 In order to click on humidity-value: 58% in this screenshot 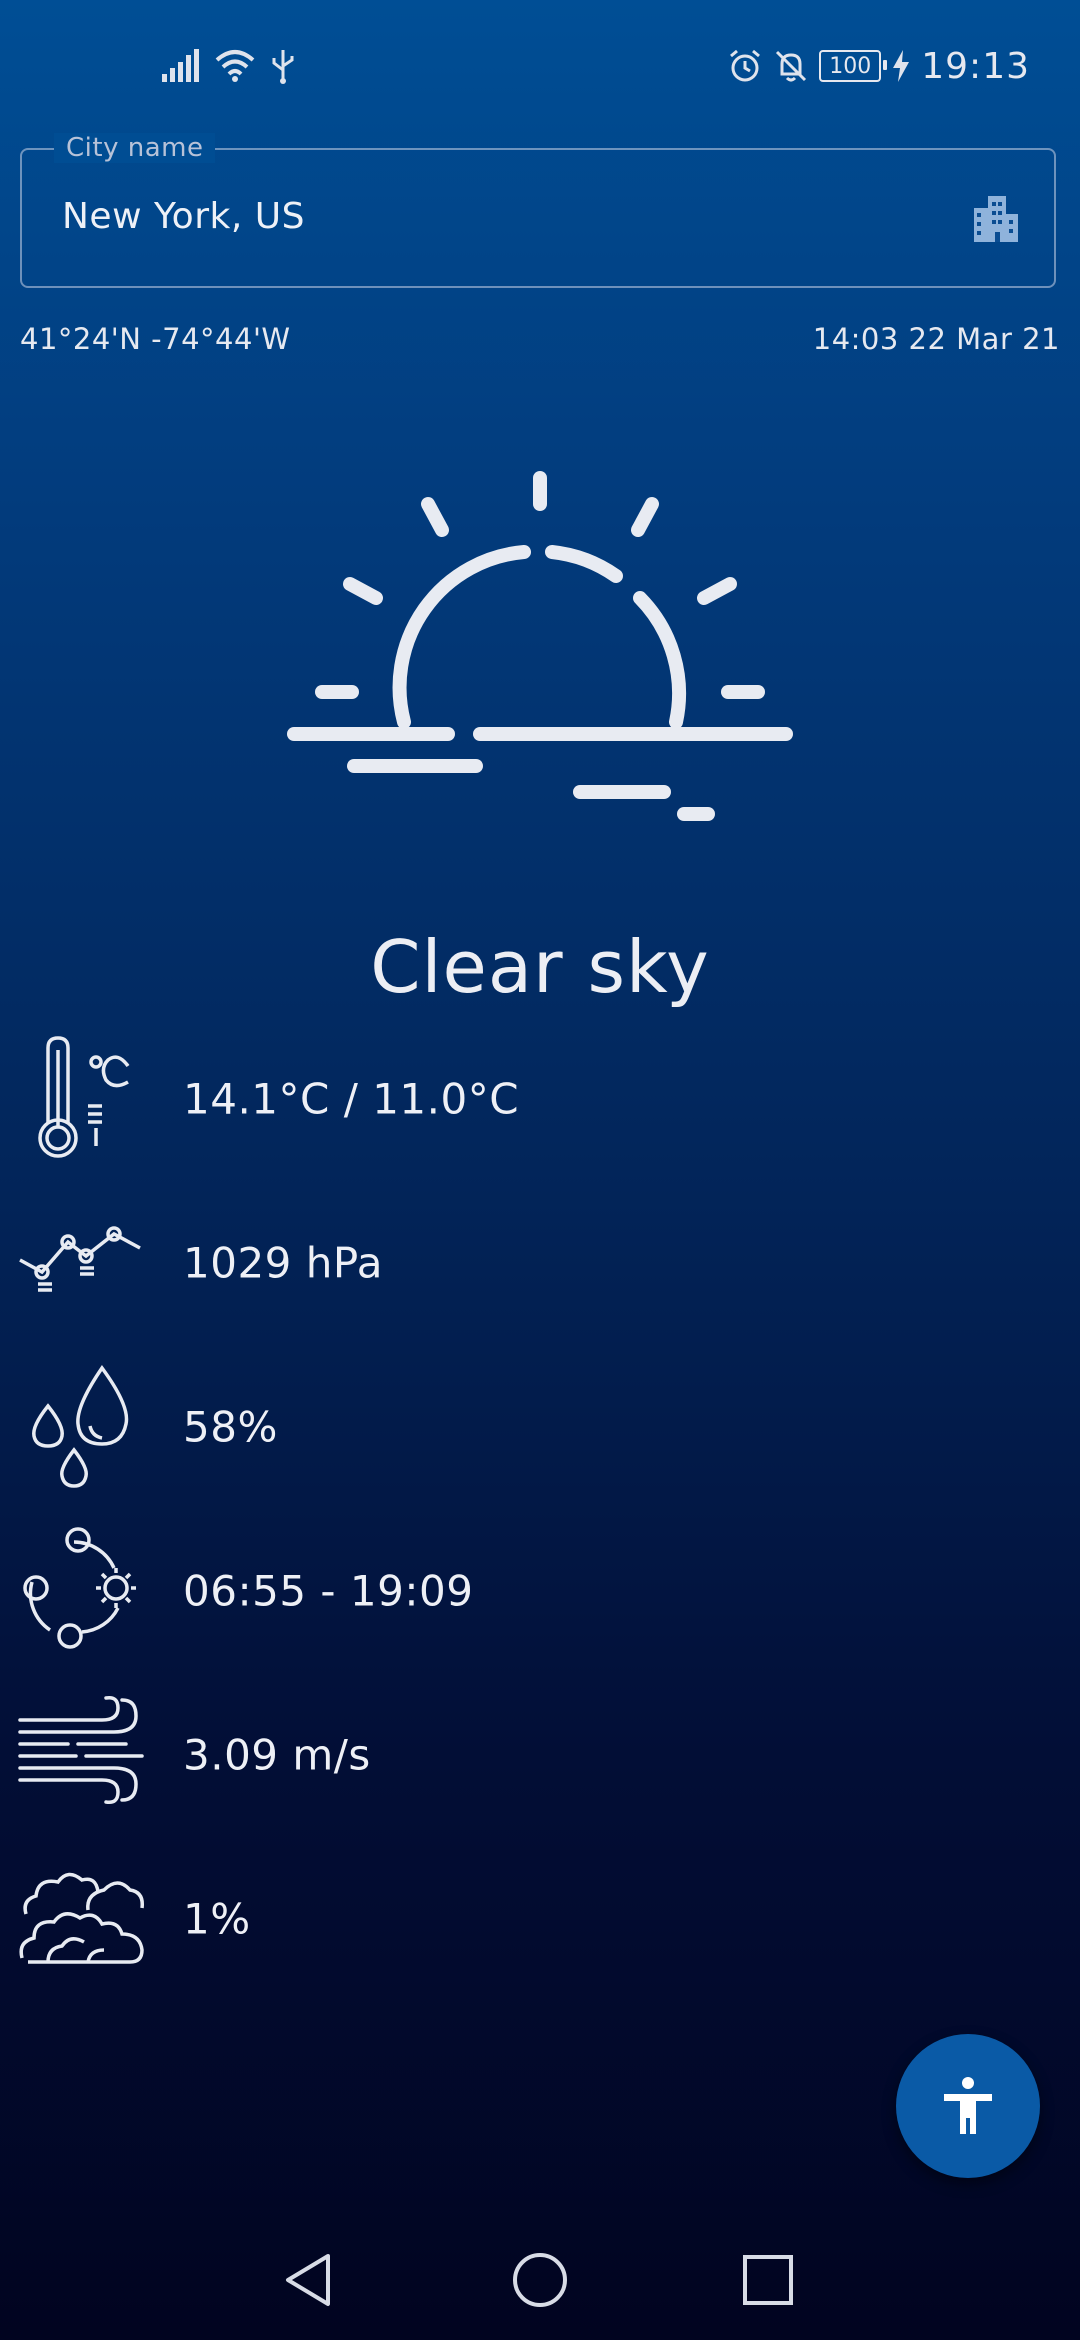, I will do `click(230, 1427)`.